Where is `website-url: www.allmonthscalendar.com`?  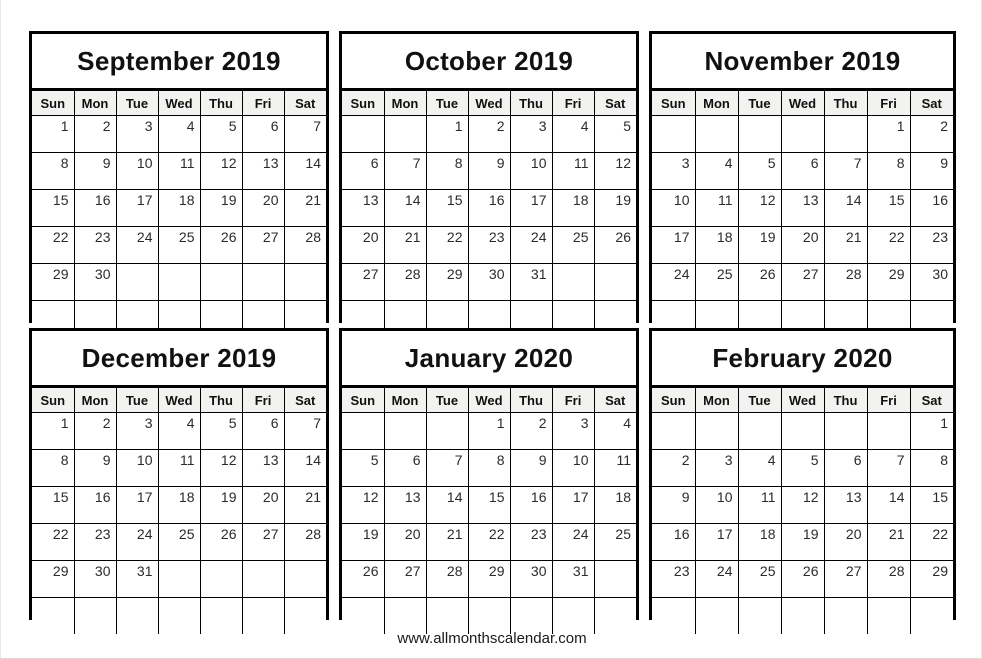 website-url: www.allmonthscalendar.com is located at coordinates (491, 638).